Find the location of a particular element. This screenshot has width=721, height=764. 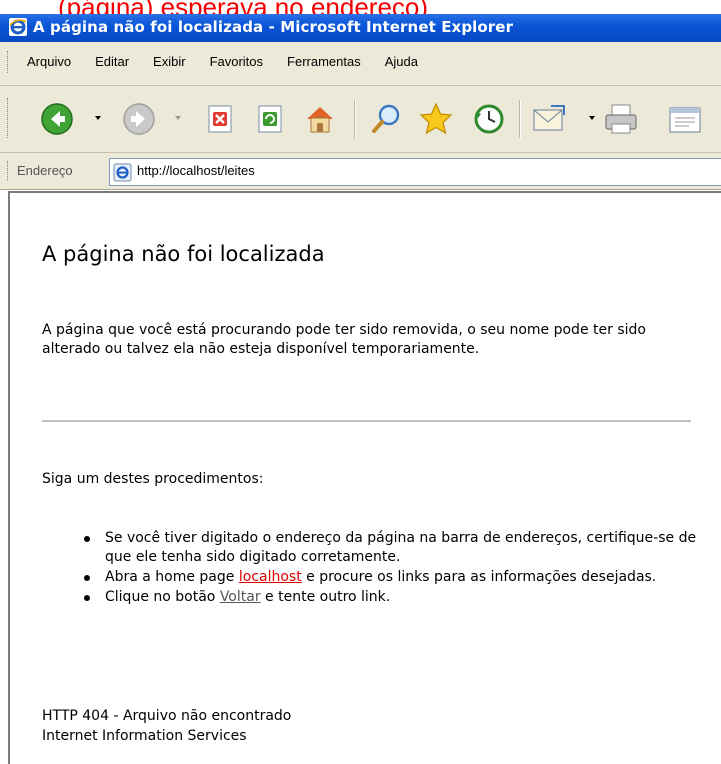

address-url: http://localhost/leites is located at coordinates (196, 170).